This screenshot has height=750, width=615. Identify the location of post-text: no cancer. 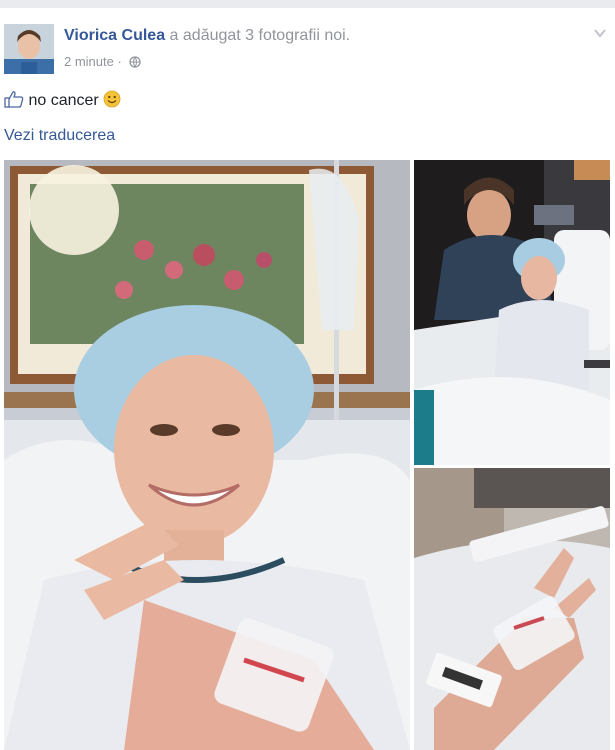
(63, 100).